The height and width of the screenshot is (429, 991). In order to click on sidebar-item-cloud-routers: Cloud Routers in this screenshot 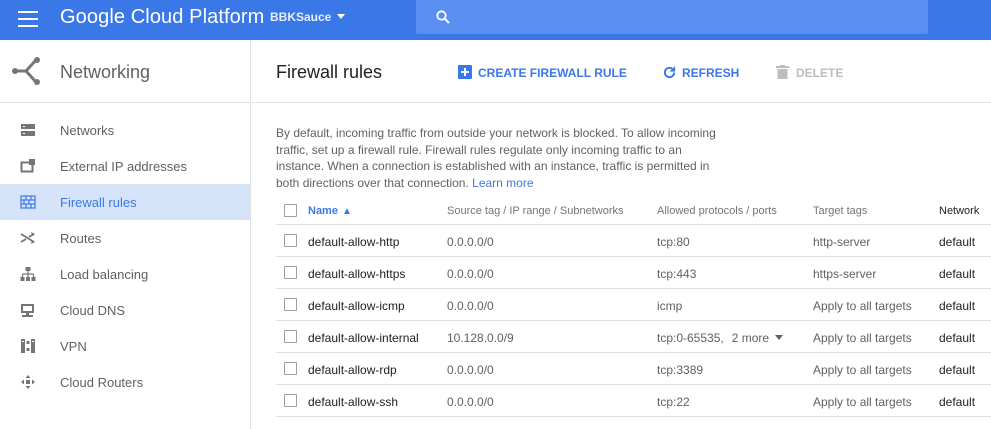, I will do `click(125, 382)`.